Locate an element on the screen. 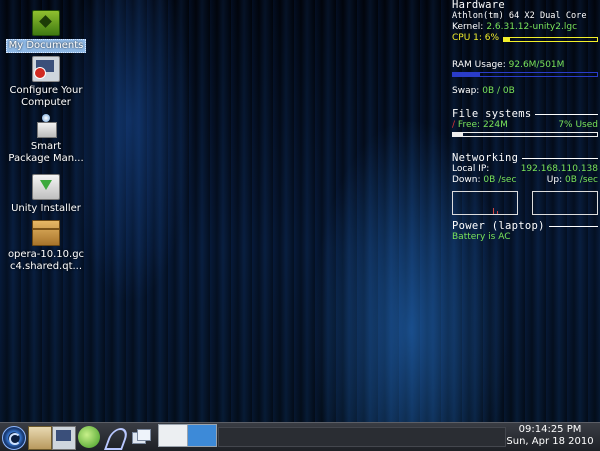 The image size is (600, 451). local-ip-value: 192.168.110.138 is located at coordinates (559, 169).